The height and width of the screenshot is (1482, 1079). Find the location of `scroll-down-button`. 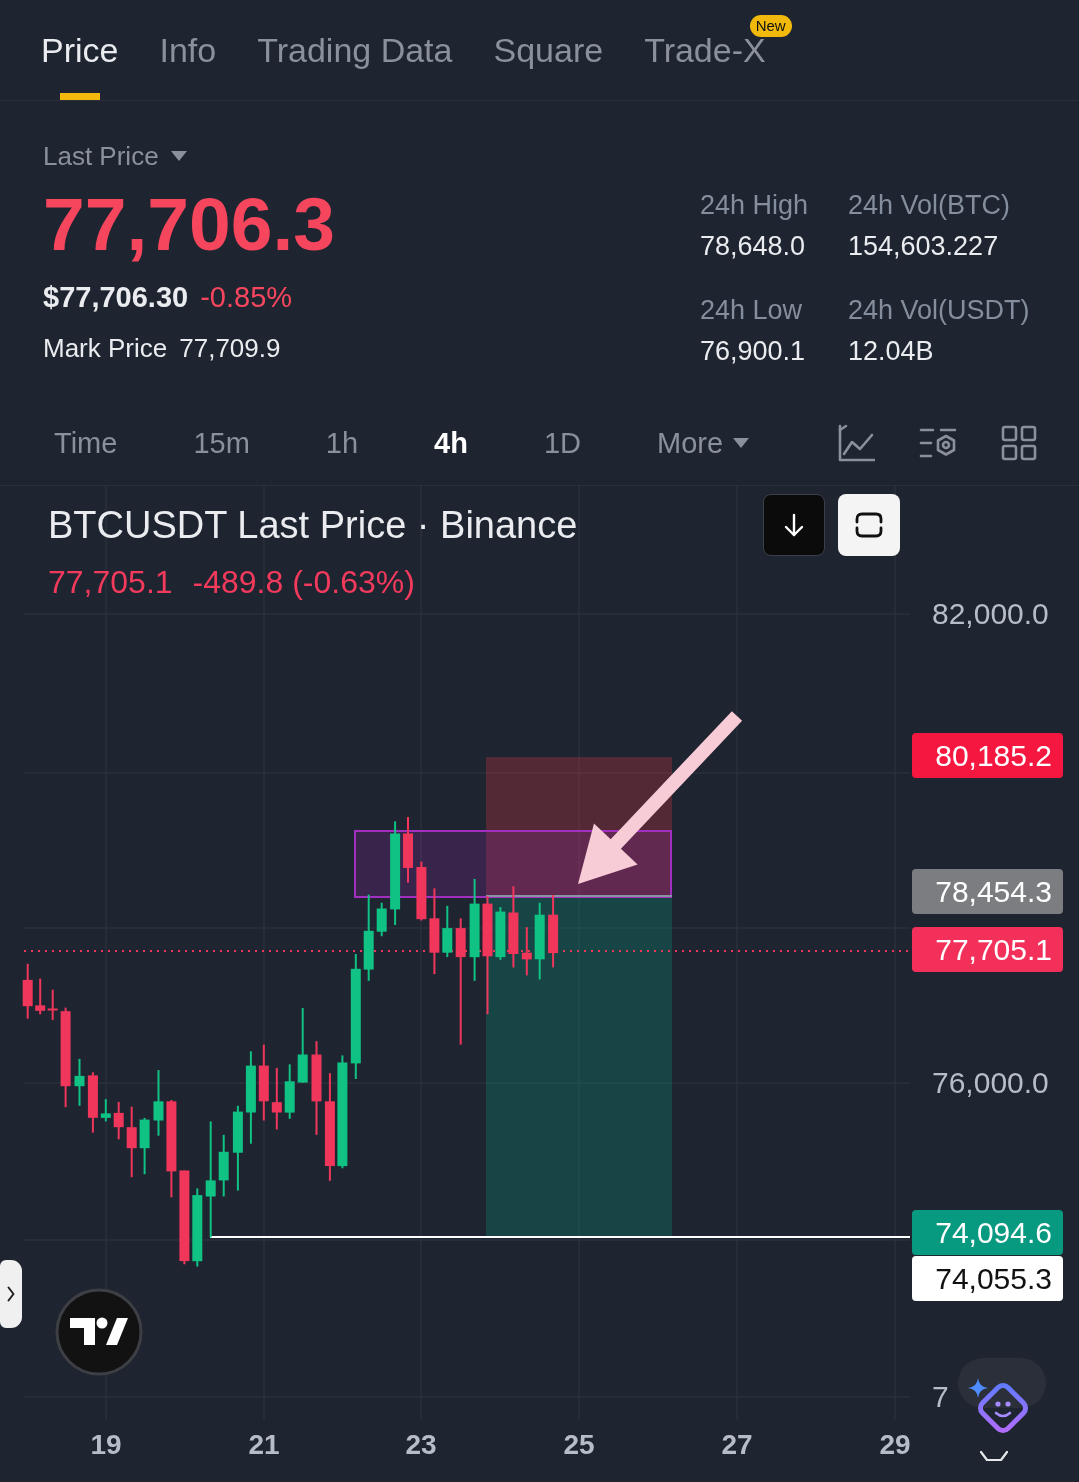

scroll-down-button is located at coordinates (794, 525).